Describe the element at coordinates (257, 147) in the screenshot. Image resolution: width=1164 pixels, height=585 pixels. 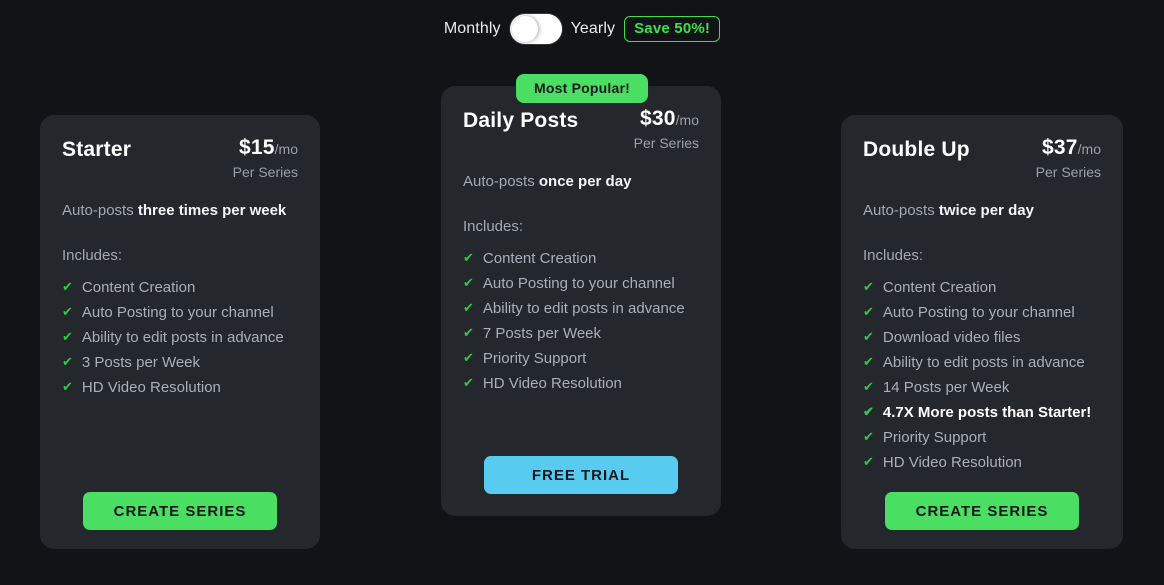
I see `plan-price-amount: $15` at that location.